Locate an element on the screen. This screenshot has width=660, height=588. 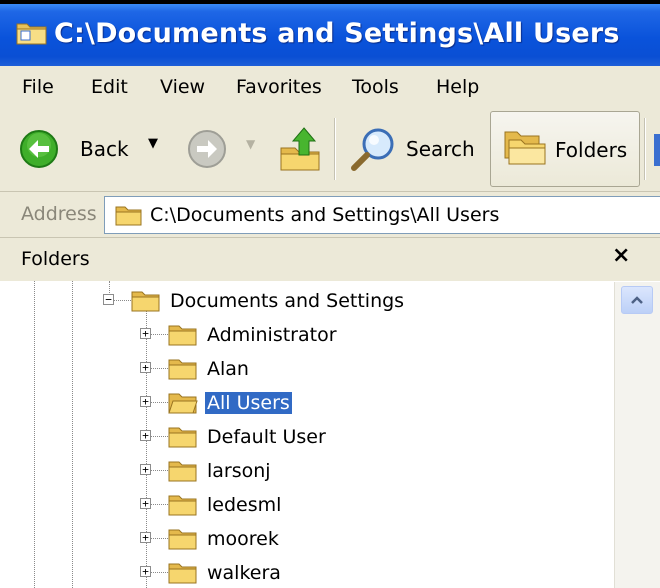
scroll-up-button is located at coordinates (637, 300).